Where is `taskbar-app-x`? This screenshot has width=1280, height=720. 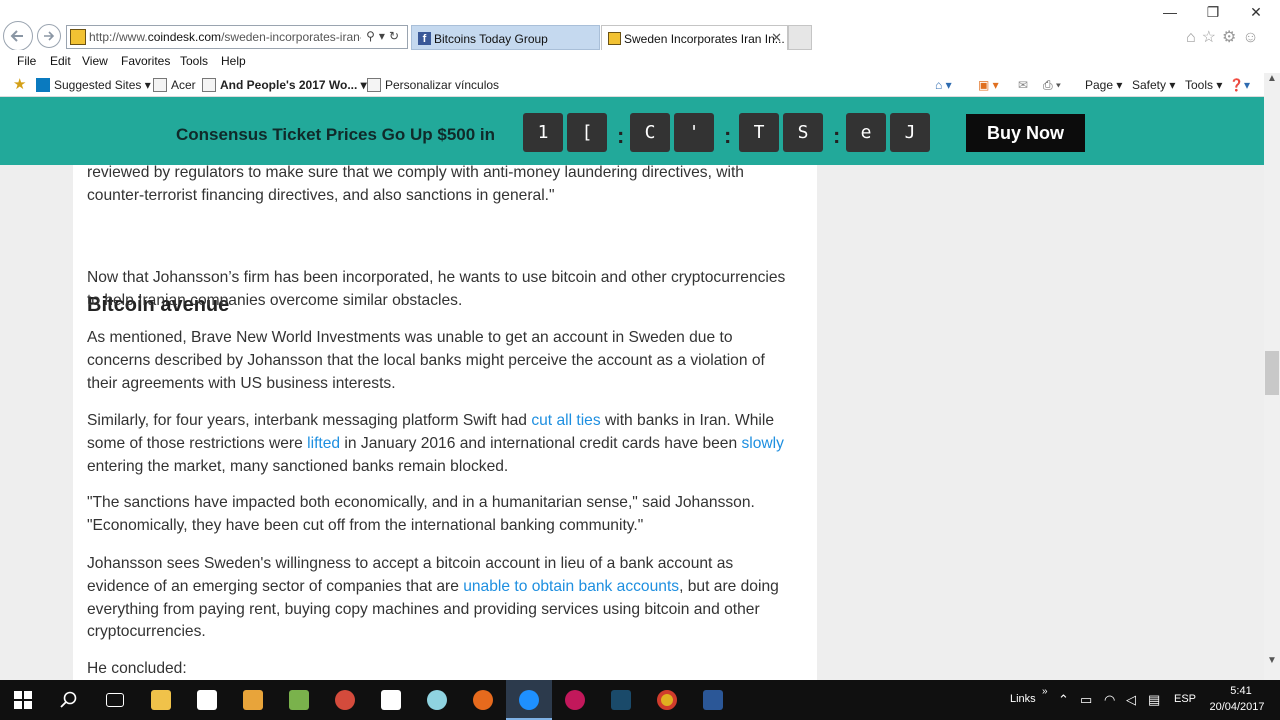 taskbar-app-x is located at coordinates (621, 700).